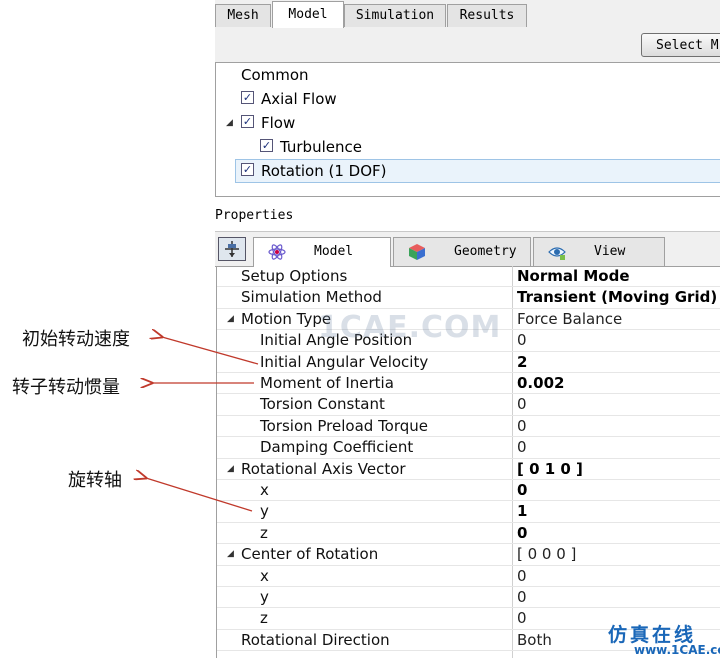 This screenshot has height=660, width=720. I want to click on arrow-rotation-axis, so click(199, 495).